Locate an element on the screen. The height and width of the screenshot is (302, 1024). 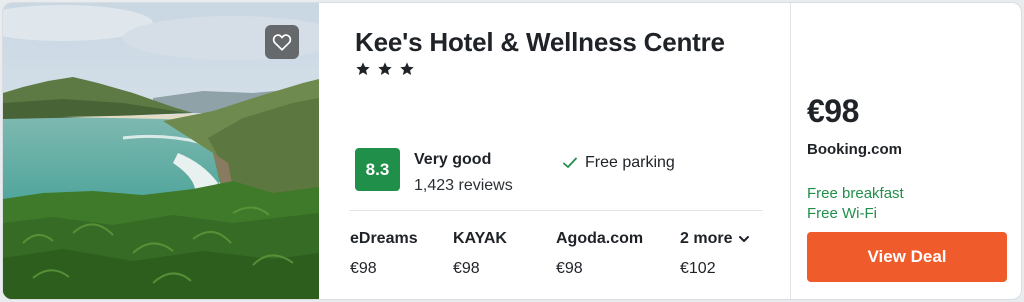
review-count: 1,423 reviews is located at coordinates (463, 186).